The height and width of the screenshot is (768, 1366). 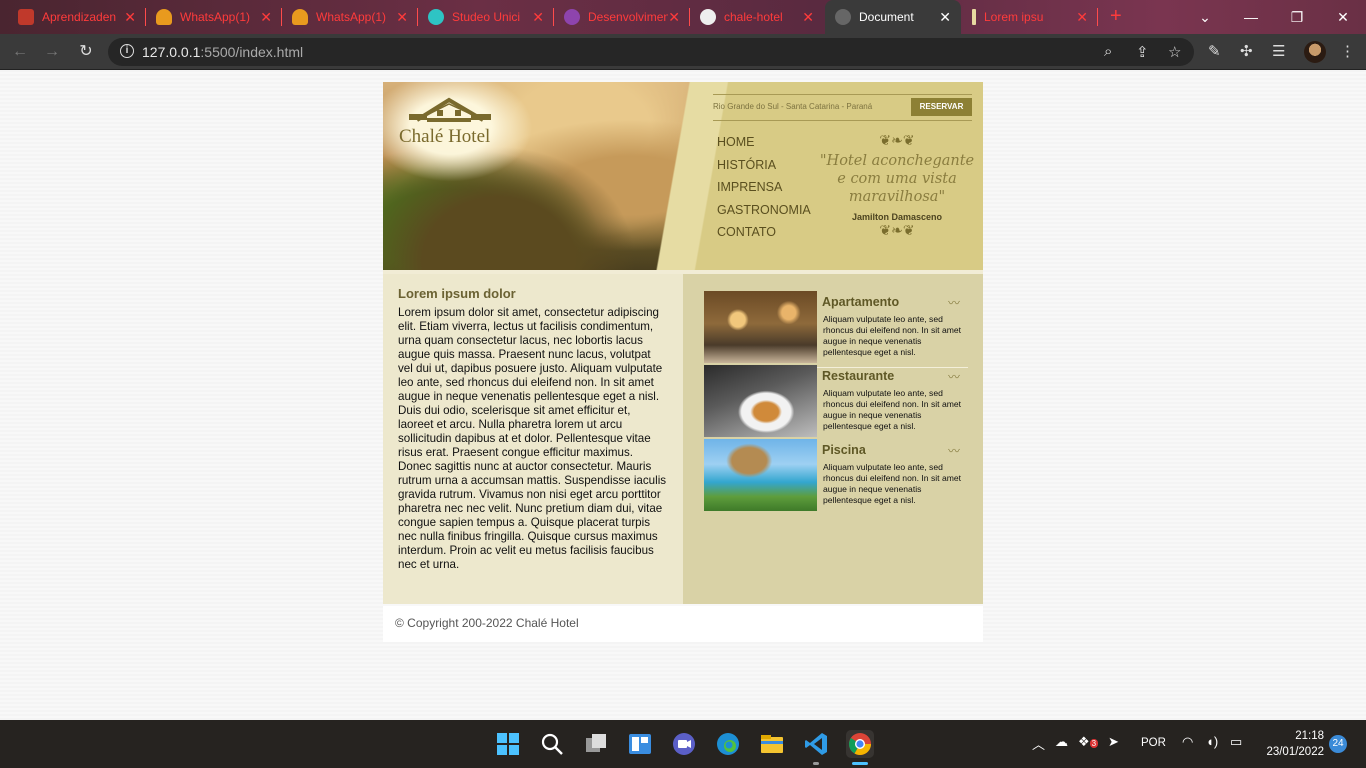 What do you see at coordinates (760, 401) in the screenshot?
I see `restaurant-photo` at bounding box center [760, 401].